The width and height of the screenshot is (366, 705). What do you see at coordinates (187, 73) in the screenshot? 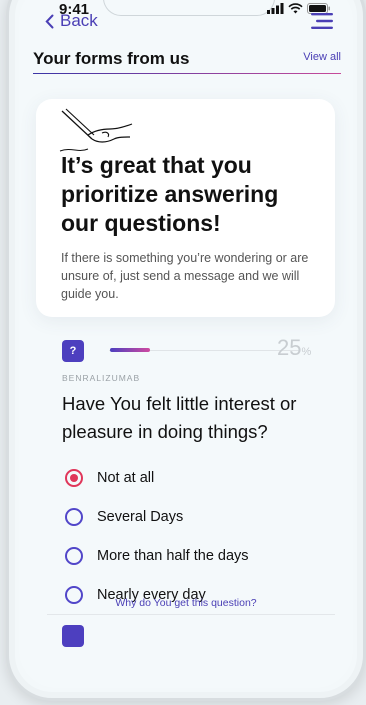
I see `section-divider` at bounding box center [187, 73].